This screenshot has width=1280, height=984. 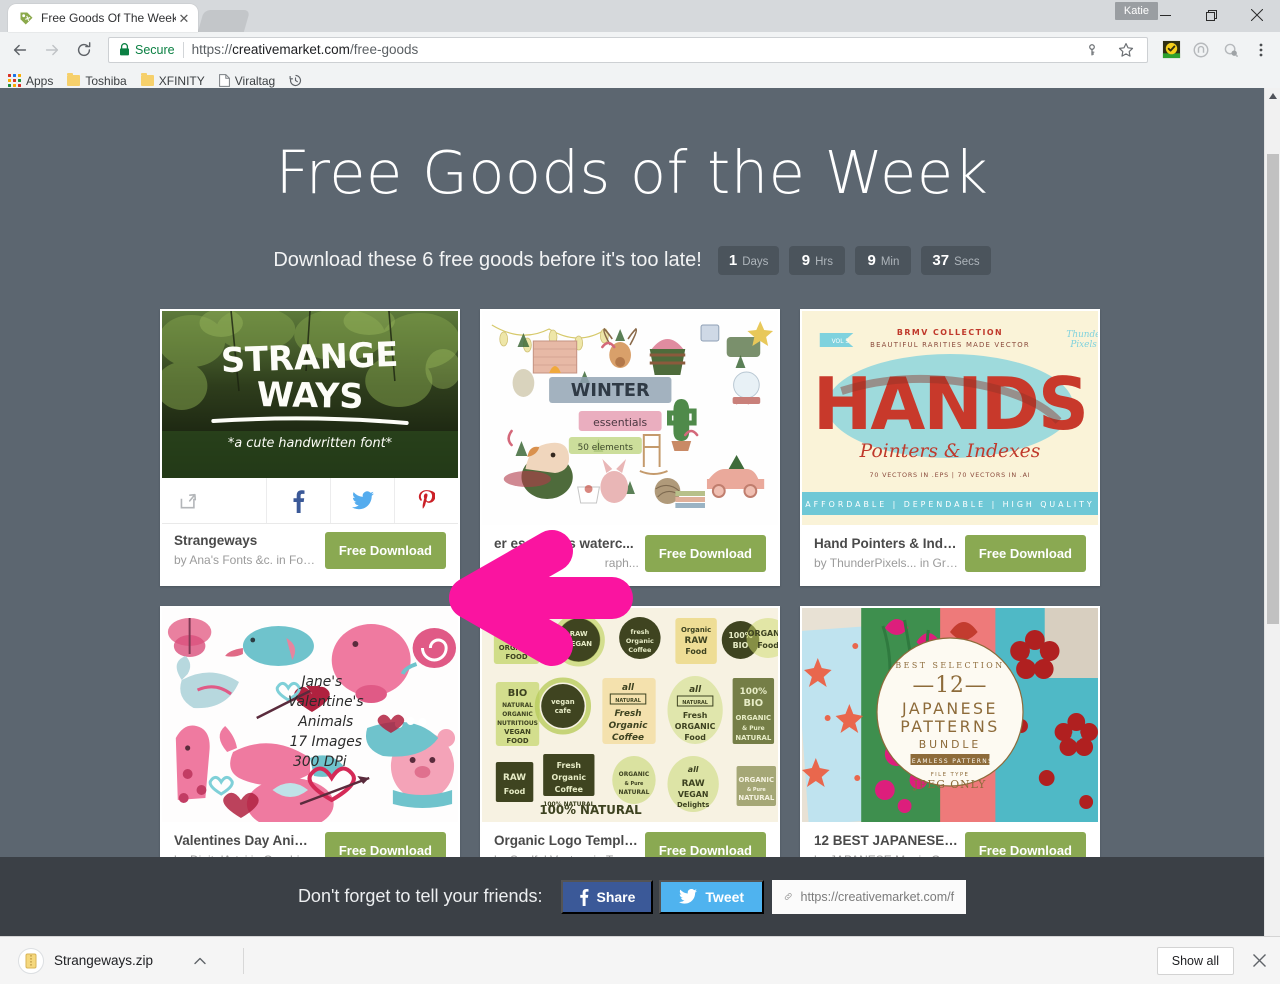 I want to click on omnibox-actions, so click(x=1110, y=50).